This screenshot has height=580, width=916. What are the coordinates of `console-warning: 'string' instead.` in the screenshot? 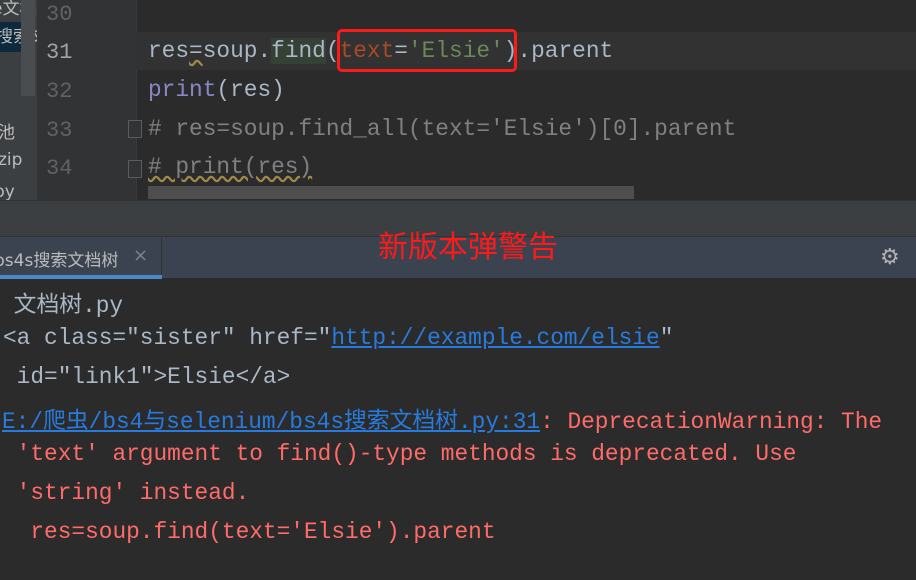 It's located at (126, 493).